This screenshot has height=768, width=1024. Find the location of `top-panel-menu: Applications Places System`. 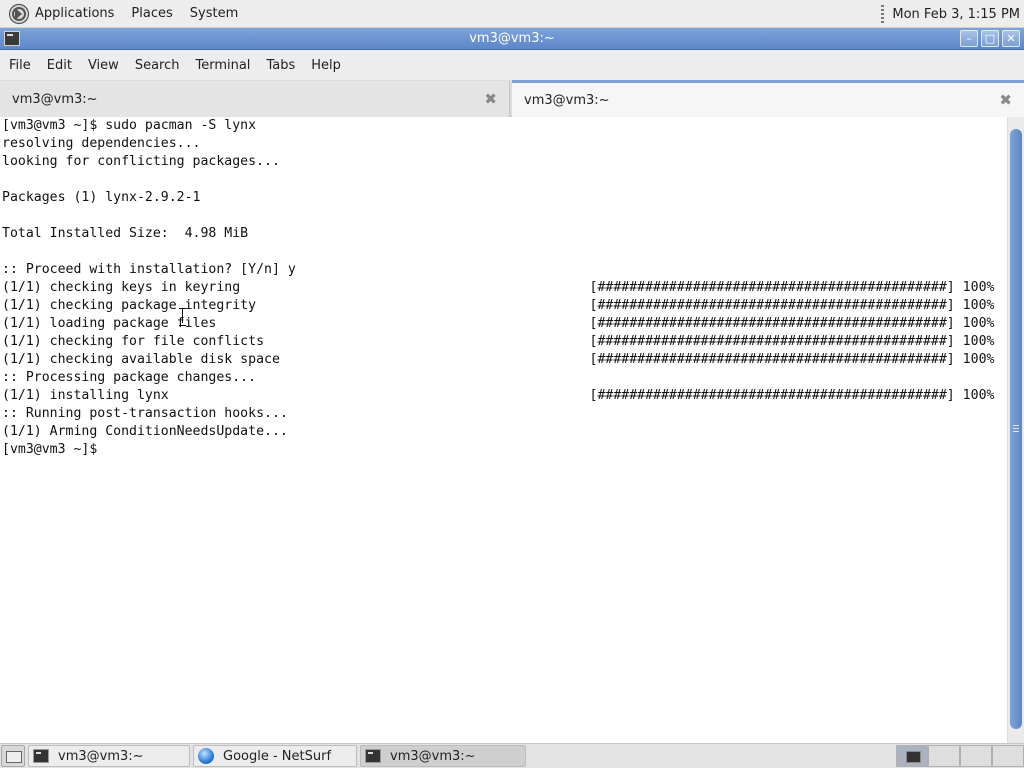

top-panel-menu: Applications Places System is located at coordinates (123, 13).